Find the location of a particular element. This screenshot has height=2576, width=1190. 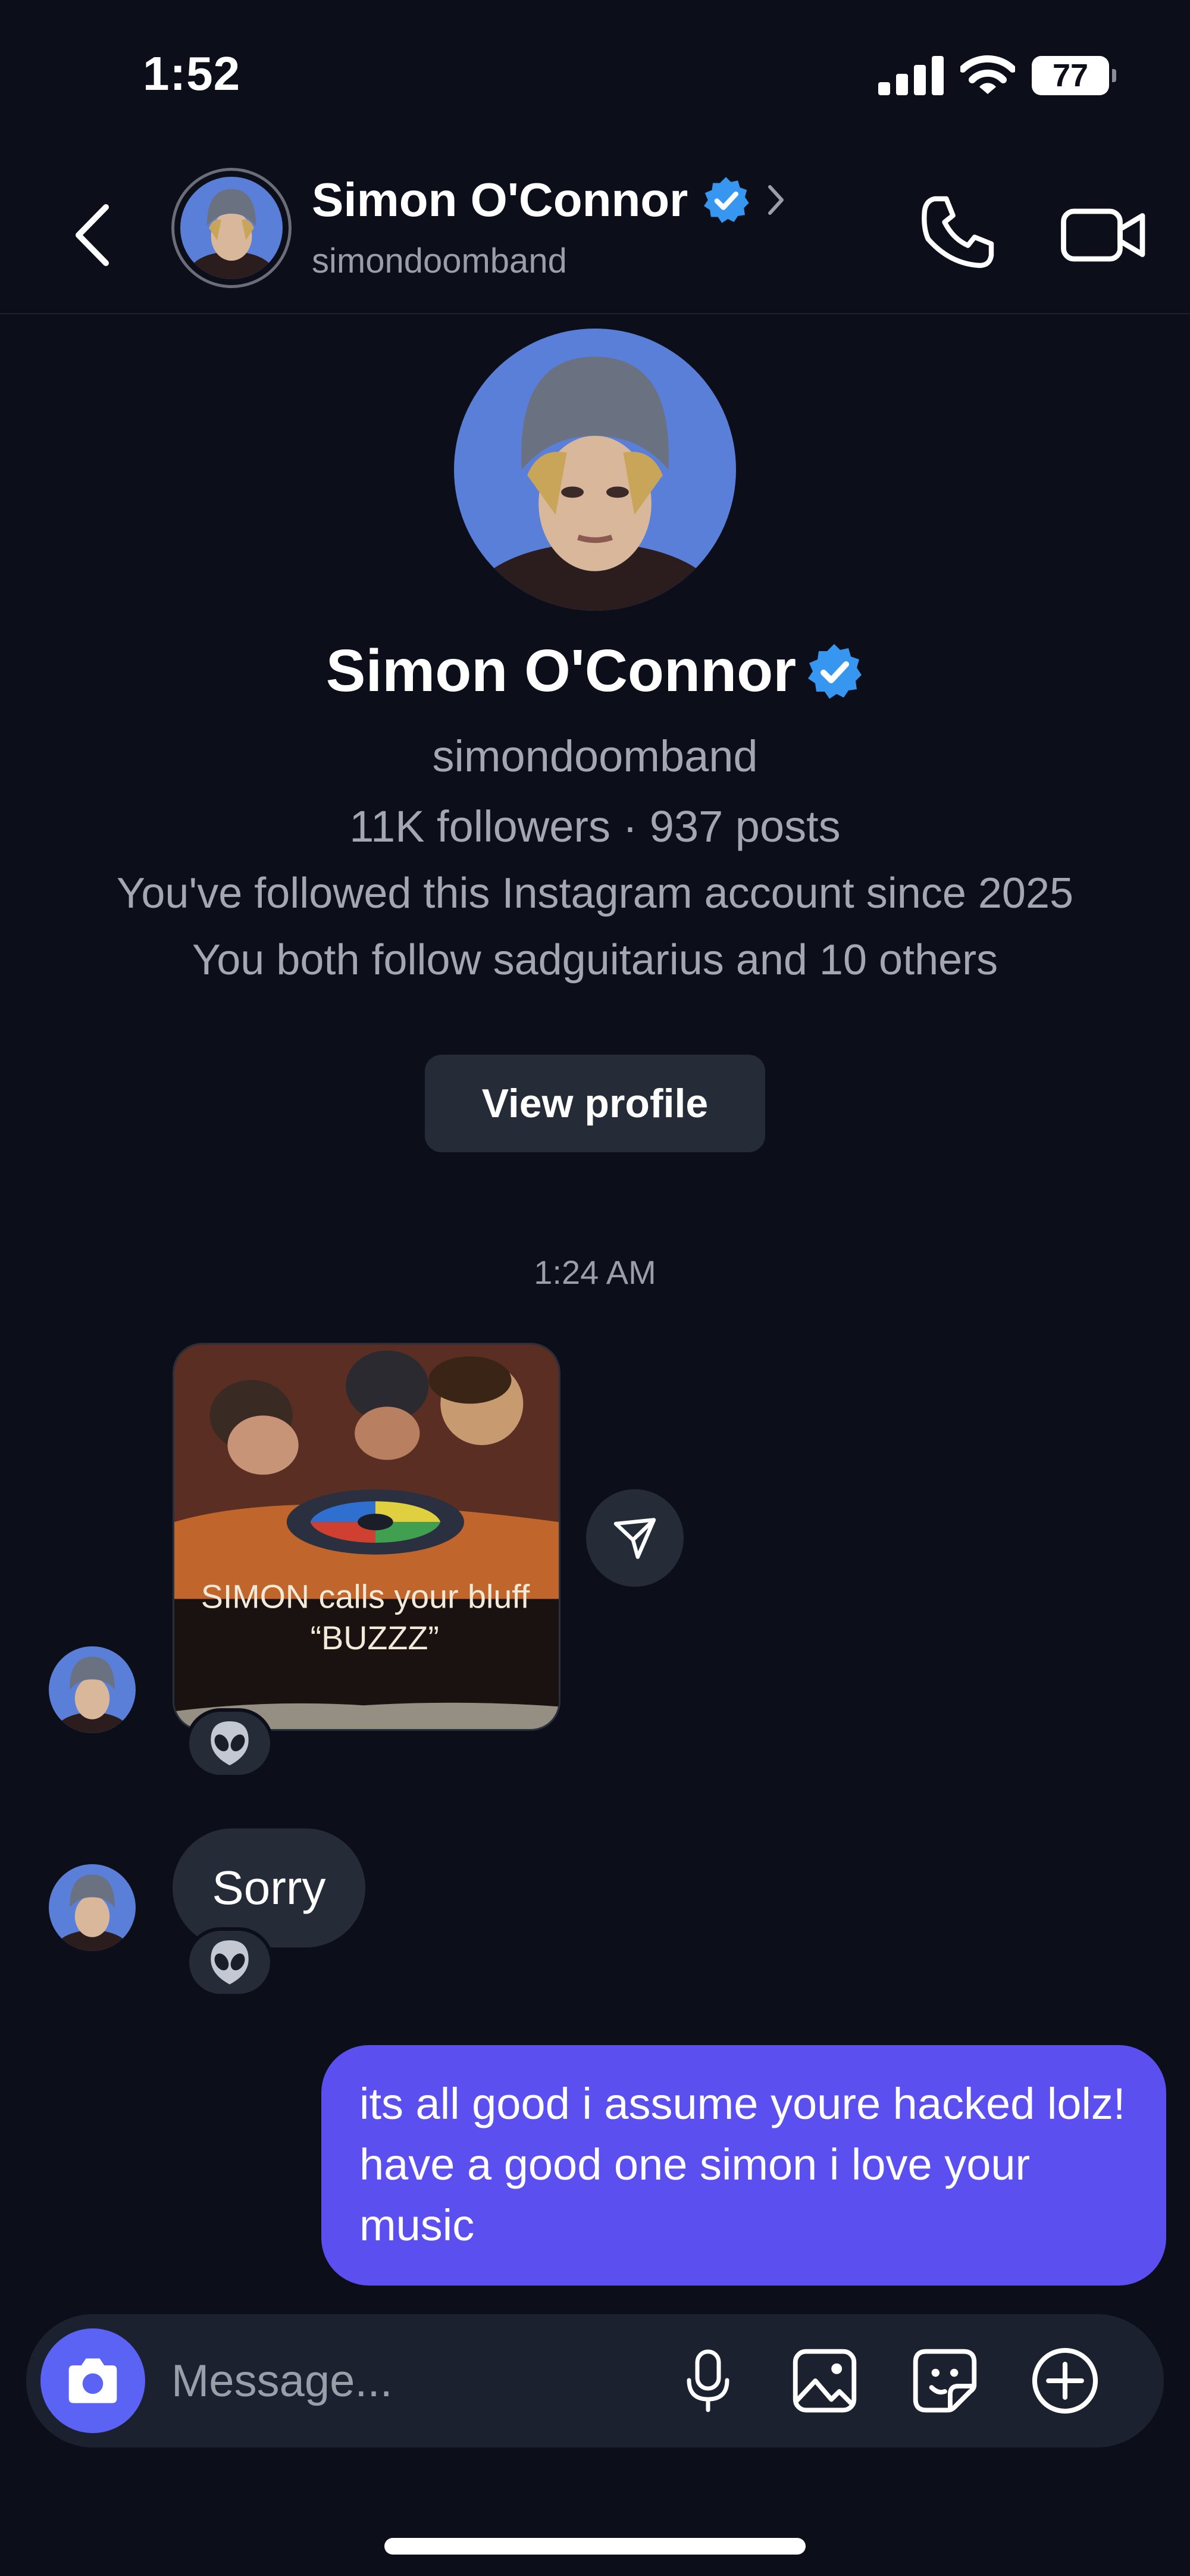

voice-message-button is located at coordinates (708, 2380).